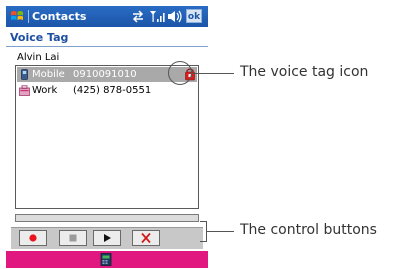  I want to click on stop-icon, so click(73, 238).